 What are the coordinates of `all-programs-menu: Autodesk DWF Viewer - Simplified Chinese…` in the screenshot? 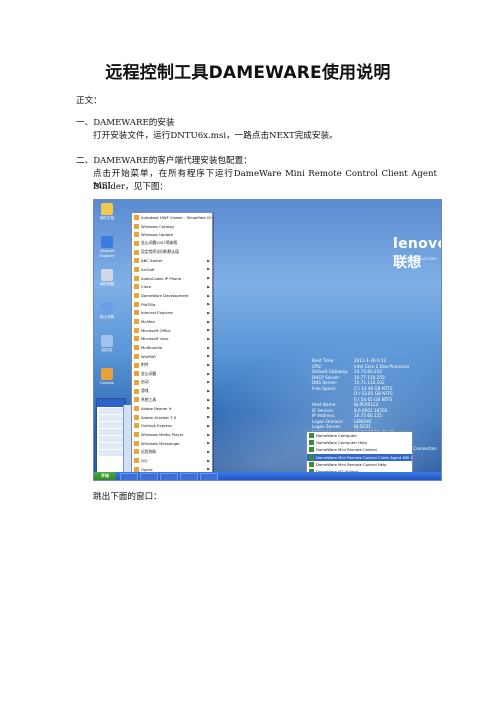 It's located at (172, 346).